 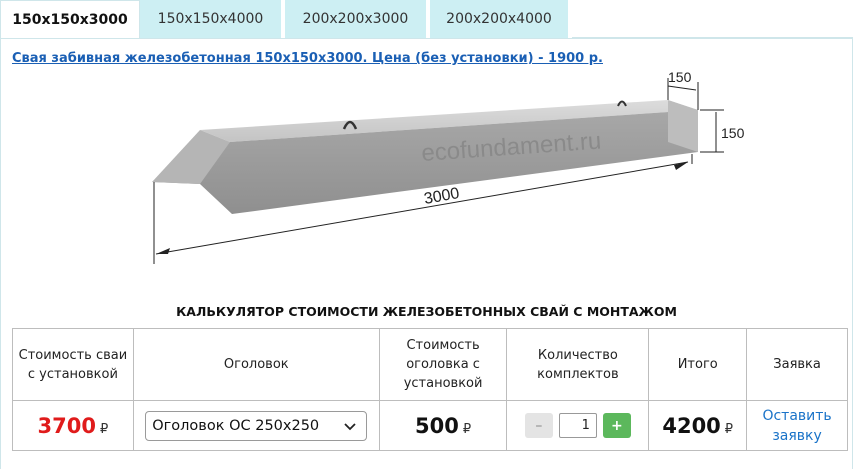 What do you see at coordinates (236, 425) in the screenshot?
I see `cap-select-value: Оголовок ОС 250х250` at bounding box center [236, 425].